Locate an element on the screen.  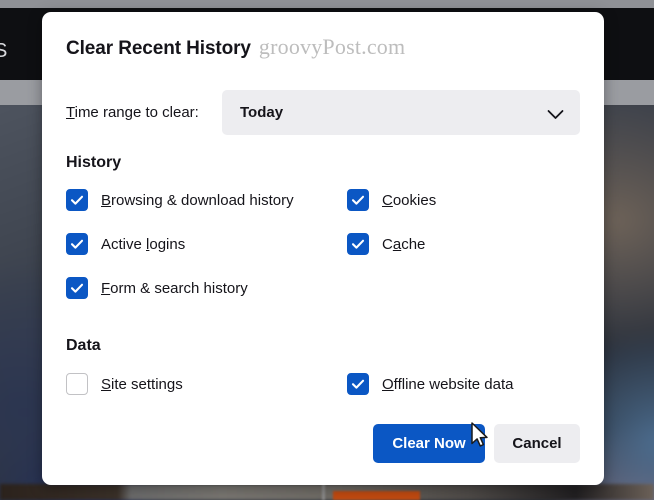
checkbox-active-logins: Active logins is located at coordinates (125, 244).